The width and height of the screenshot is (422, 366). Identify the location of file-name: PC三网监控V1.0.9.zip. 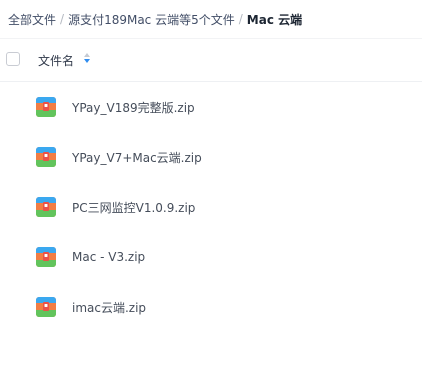
(133, 207).